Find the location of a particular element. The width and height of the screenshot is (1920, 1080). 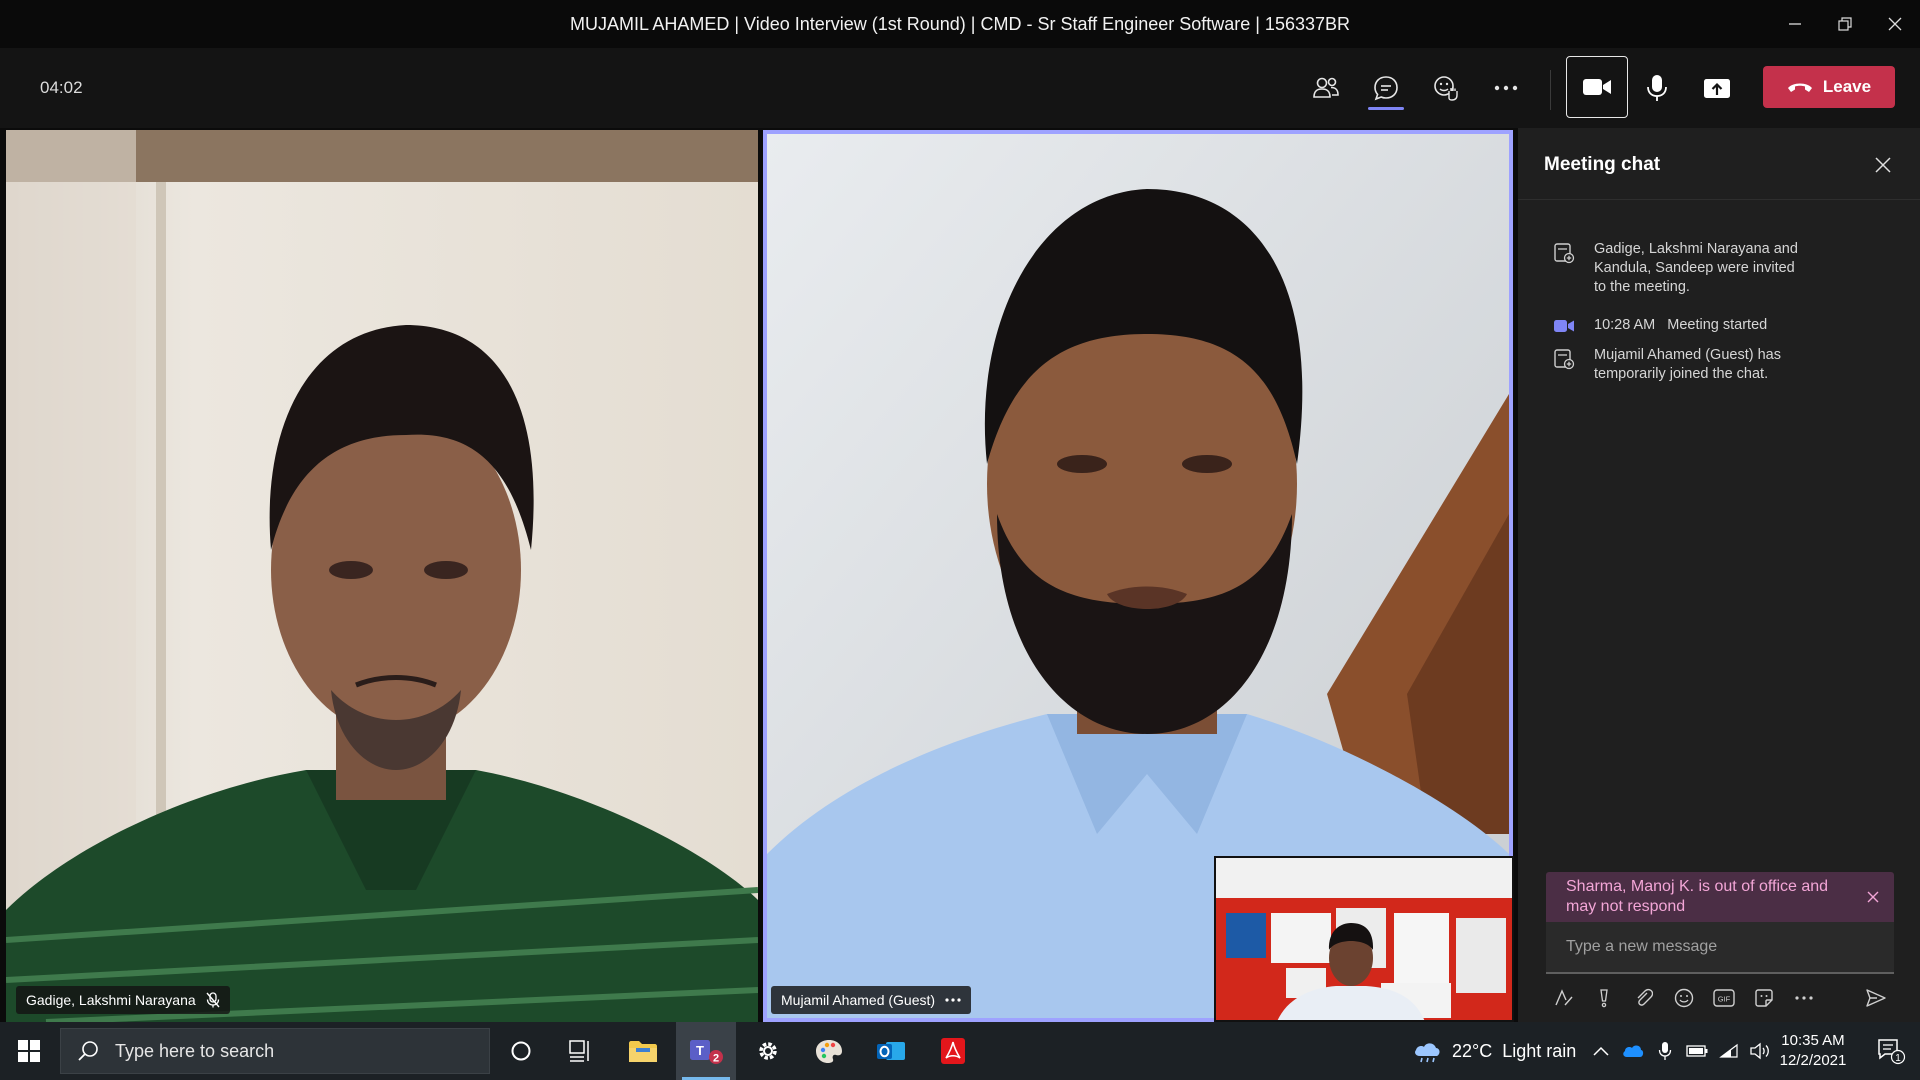

taskbar-outlook is located at coordinates (891, 1051).